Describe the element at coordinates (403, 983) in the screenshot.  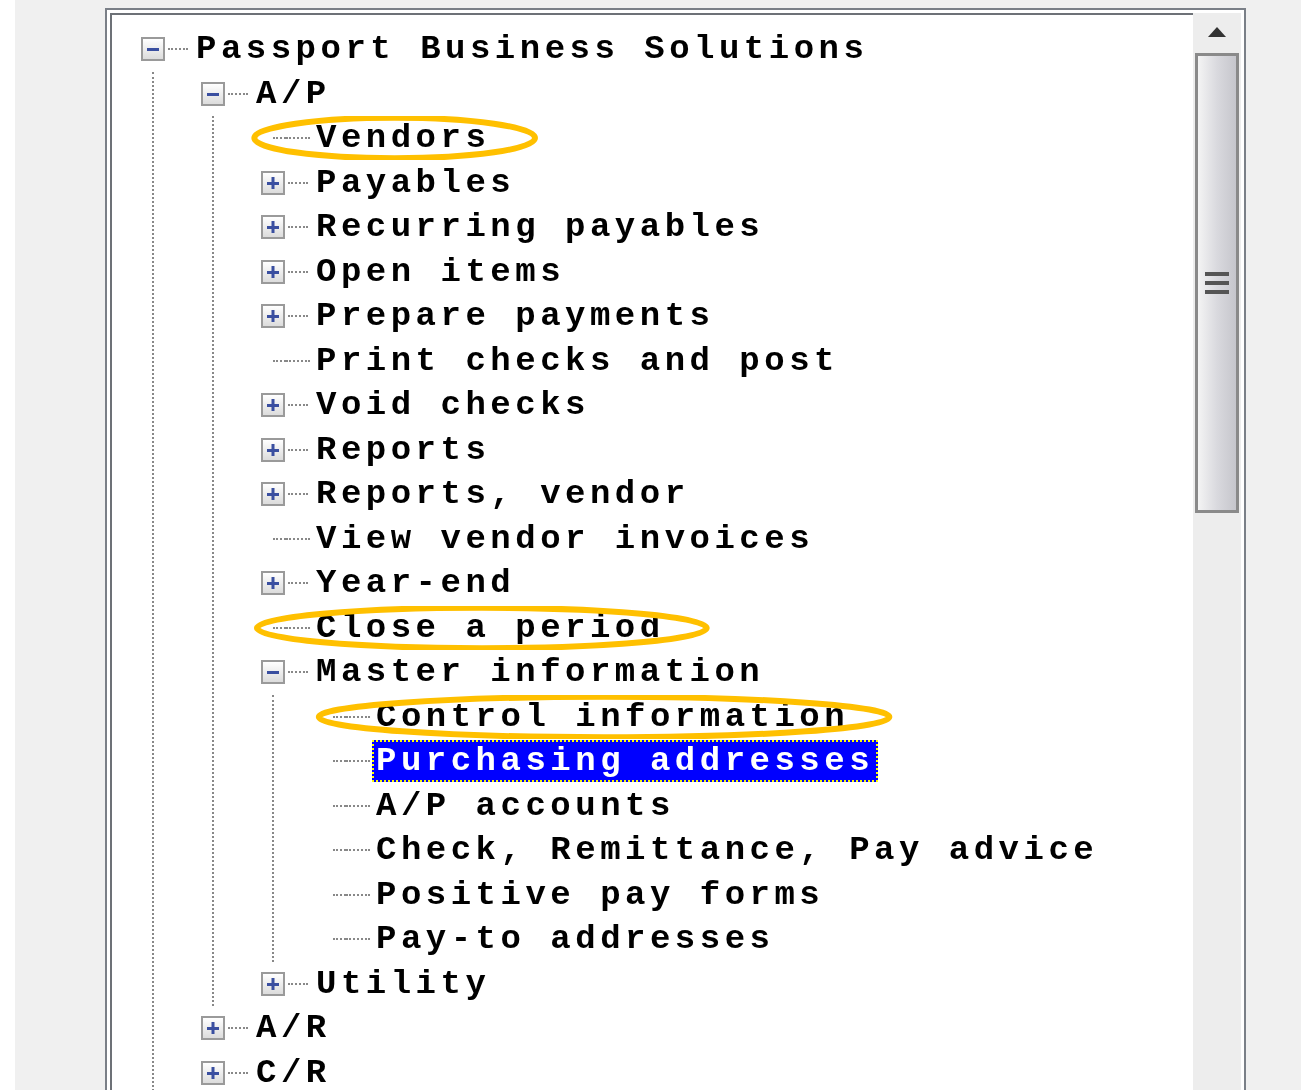
I see `tree-item: Utility` at that location.